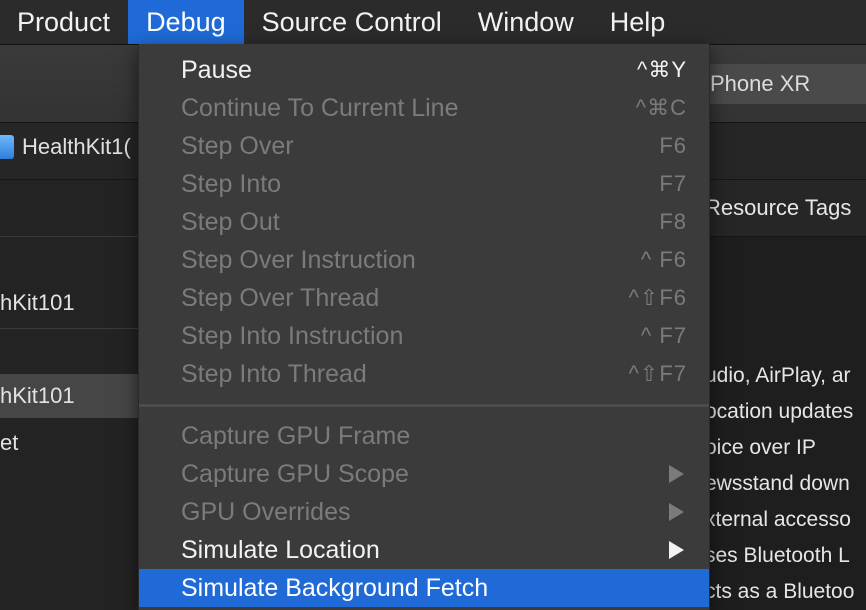 The image size is (866, 610). What do you see at coordinates (186, 22) in the screenshot?
I see `menu-debug: Debug` at bounding box center [186, 22].